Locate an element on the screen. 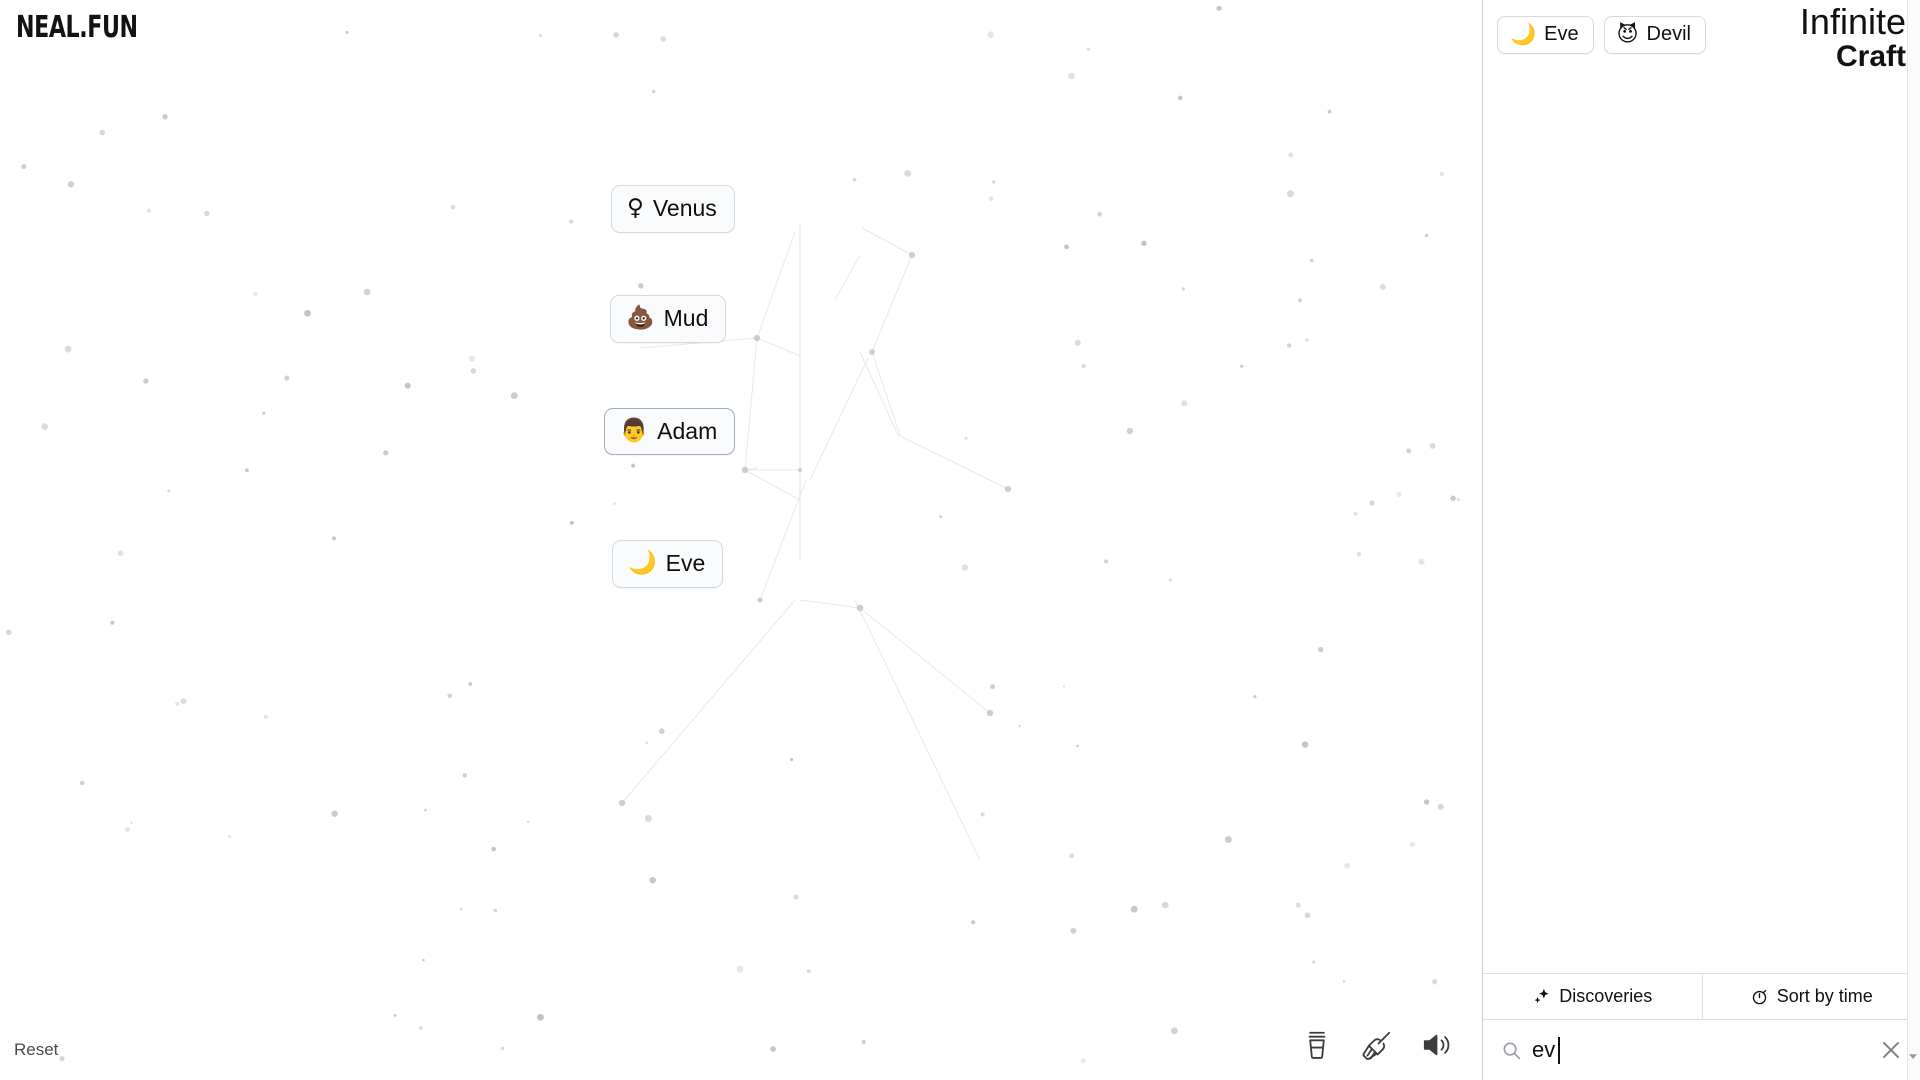 The height and width of the screenshot is (1080, 1920). text-cursor is located at coordinates (1559, 1050).